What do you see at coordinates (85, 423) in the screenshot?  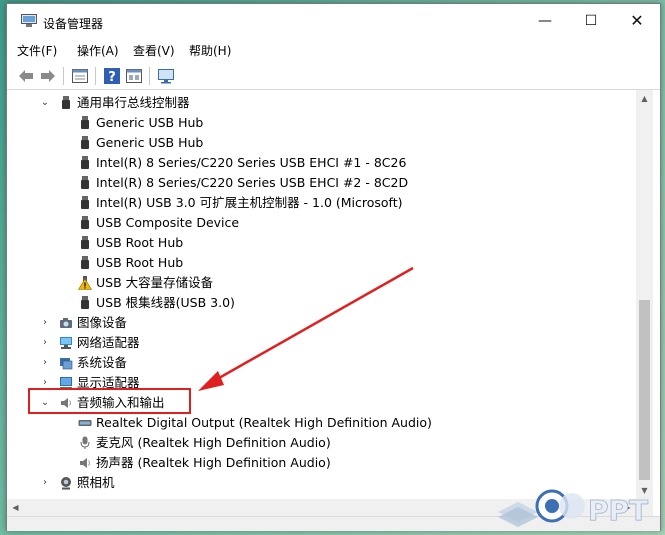 I see `digital-output-icon` at bounding box center [85, 423].